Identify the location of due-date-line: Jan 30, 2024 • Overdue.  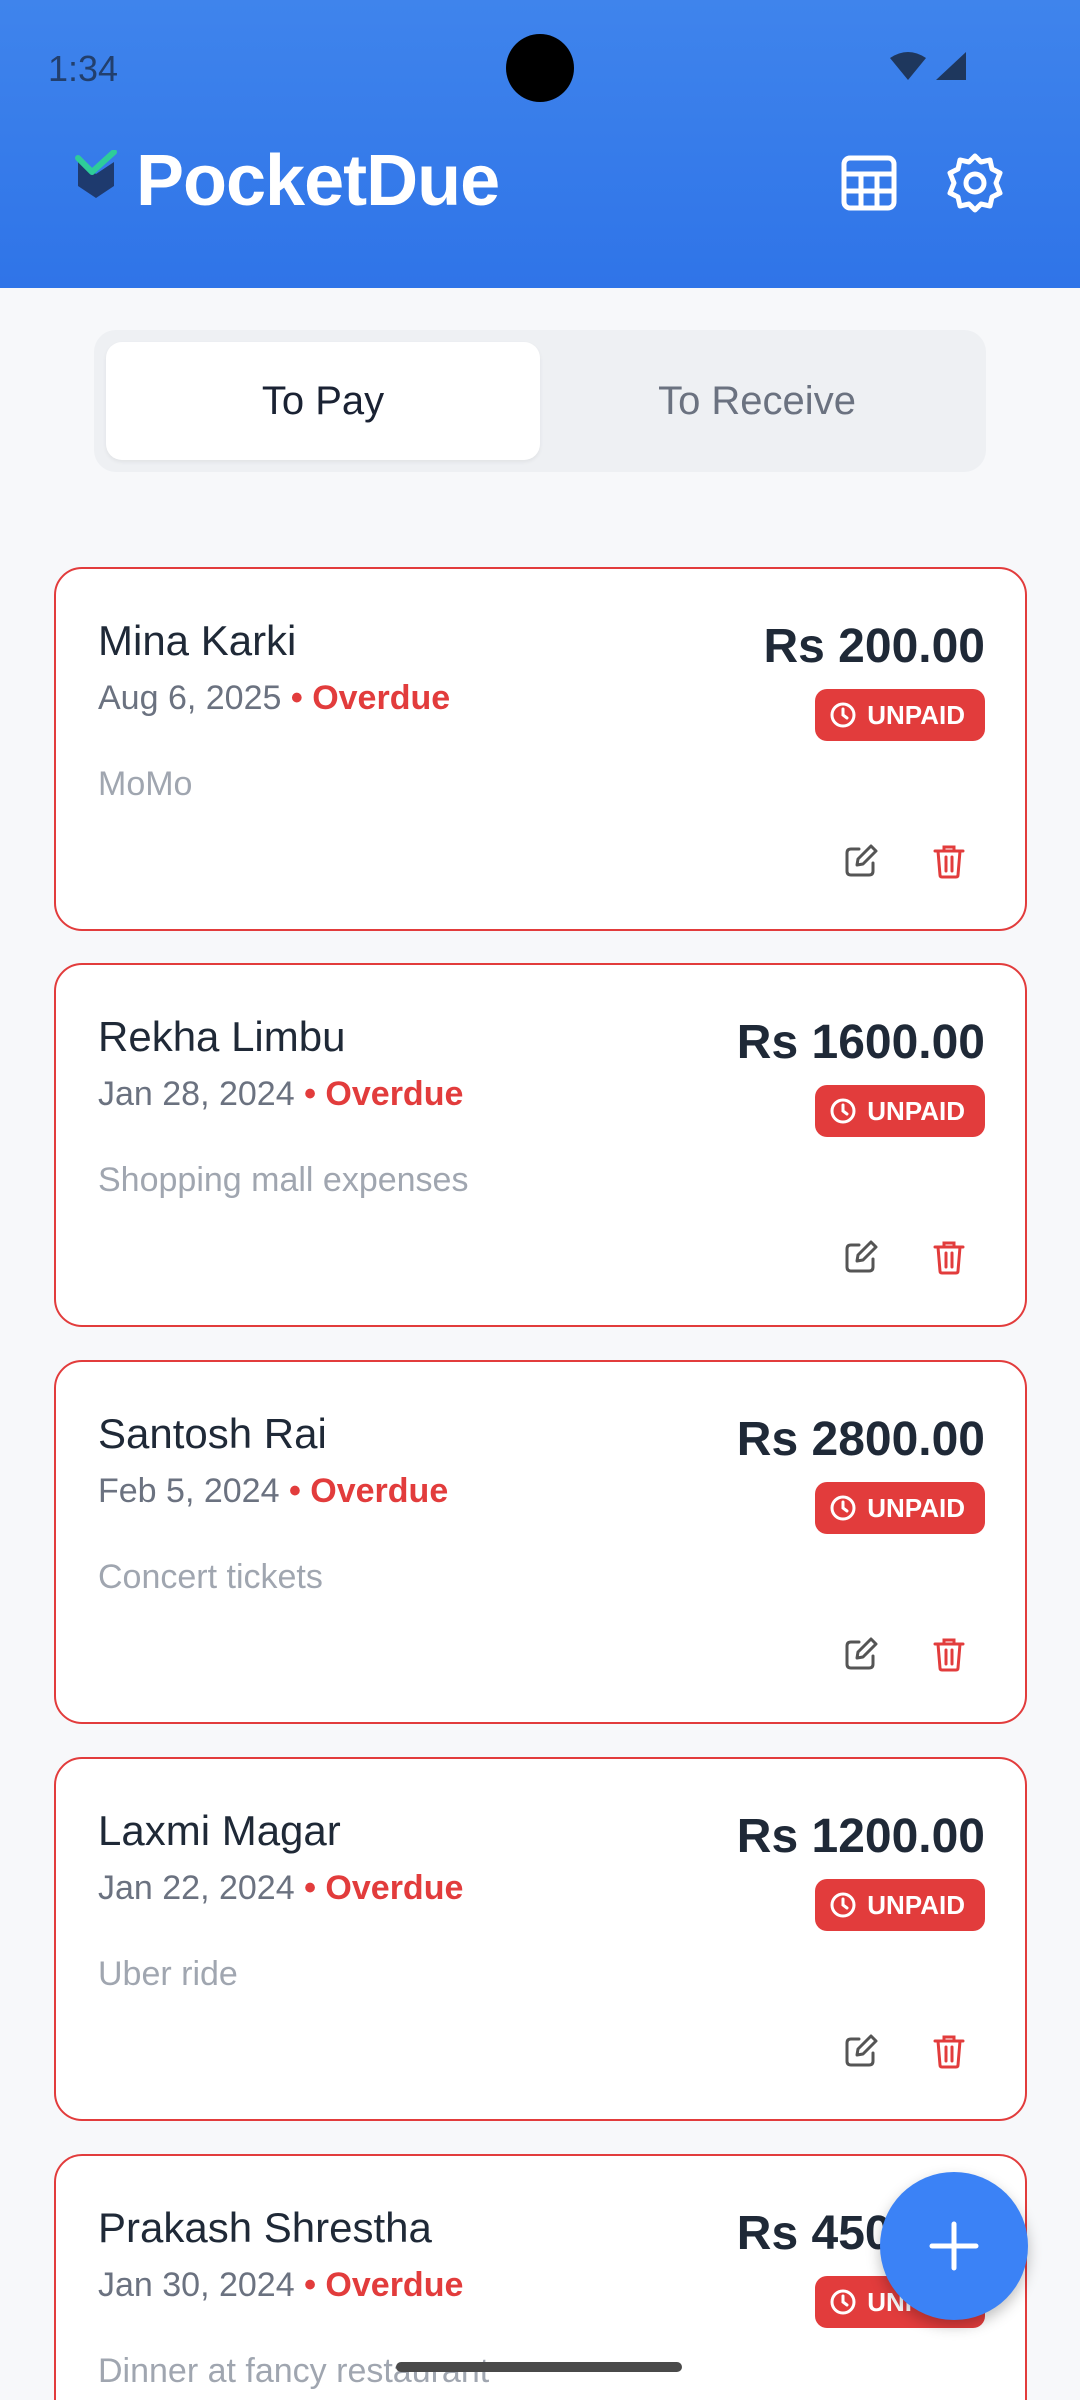
(280, 2285).